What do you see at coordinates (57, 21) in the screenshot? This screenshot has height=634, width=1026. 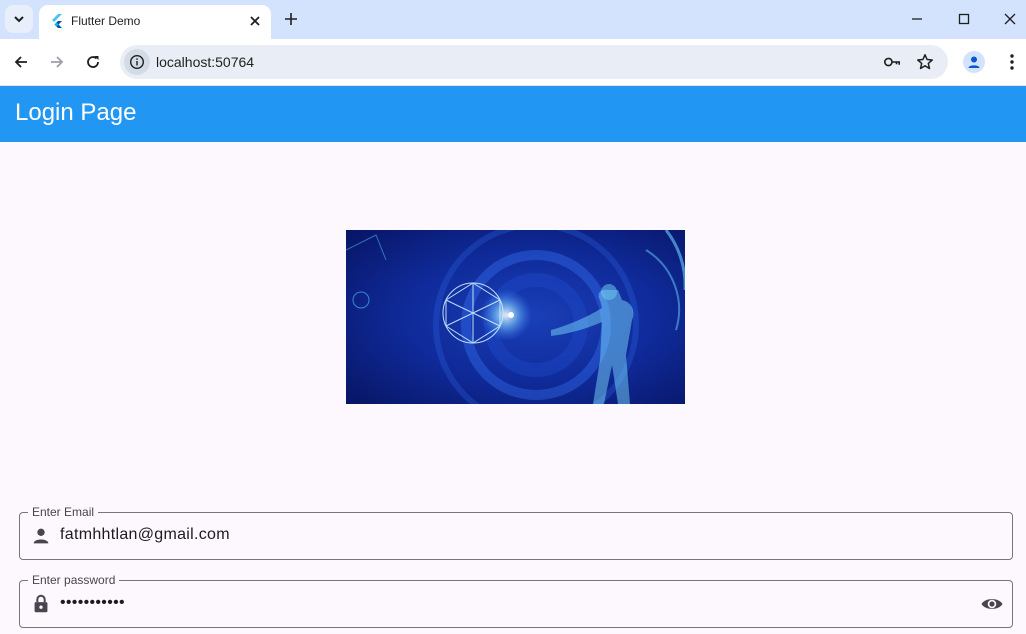 I see `flutter-icon` at bounding box center [57, 21].